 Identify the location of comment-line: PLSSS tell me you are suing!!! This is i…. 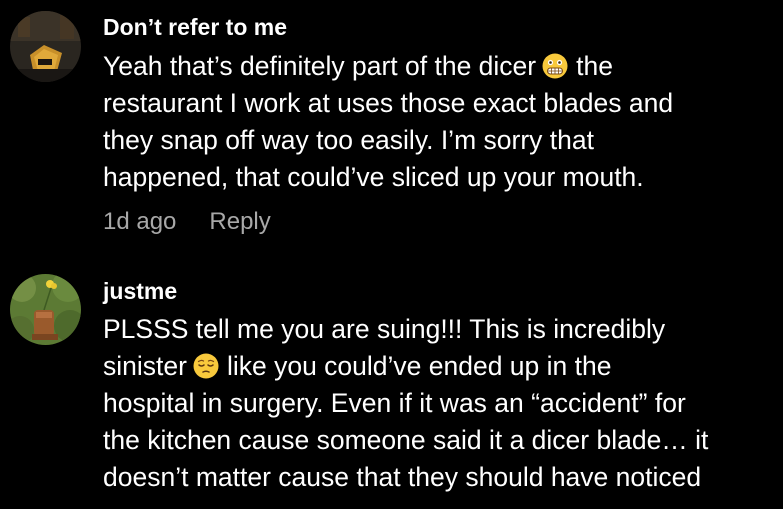
(384, 329).